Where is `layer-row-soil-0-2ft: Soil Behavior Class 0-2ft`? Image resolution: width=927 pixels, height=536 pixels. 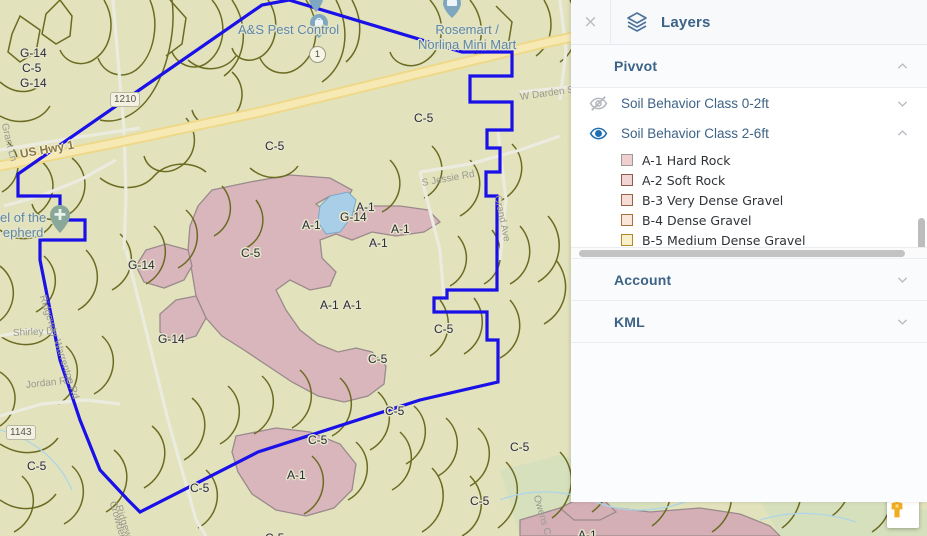 layer-row-soil-0-2ft: Soil Behavior Class 0-2ft is located at coordinates (749, 103).